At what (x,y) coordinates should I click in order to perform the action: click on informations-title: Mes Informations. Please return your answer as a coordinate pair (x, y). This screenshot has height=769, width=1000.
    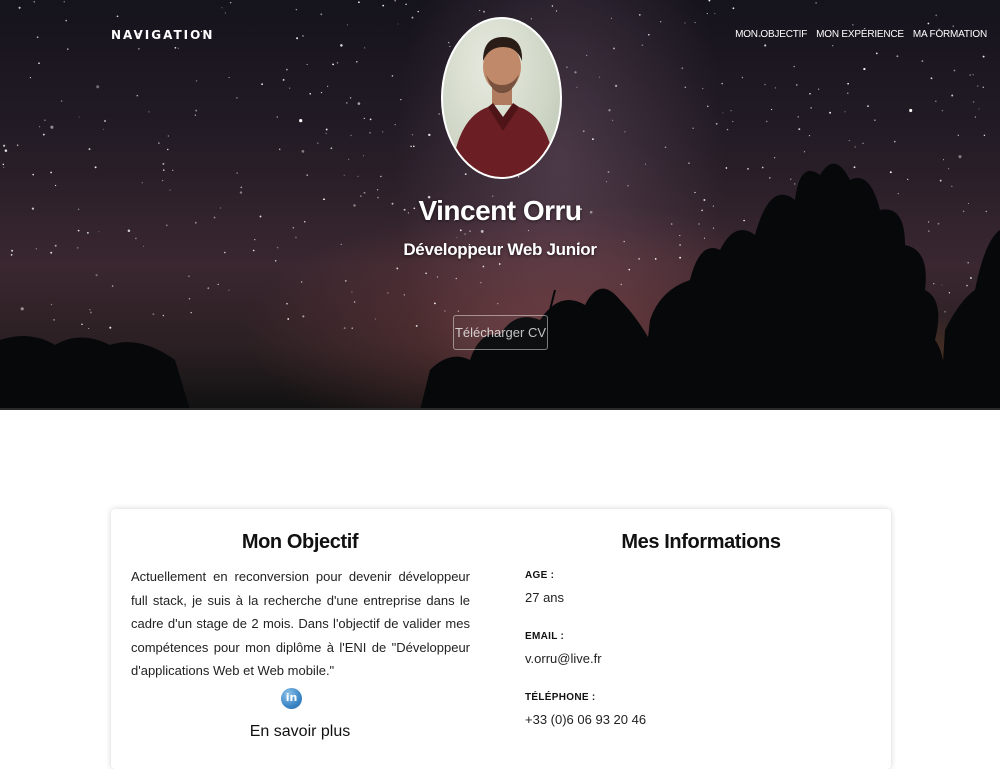
    Looking at the image, I should click on (701, 542).